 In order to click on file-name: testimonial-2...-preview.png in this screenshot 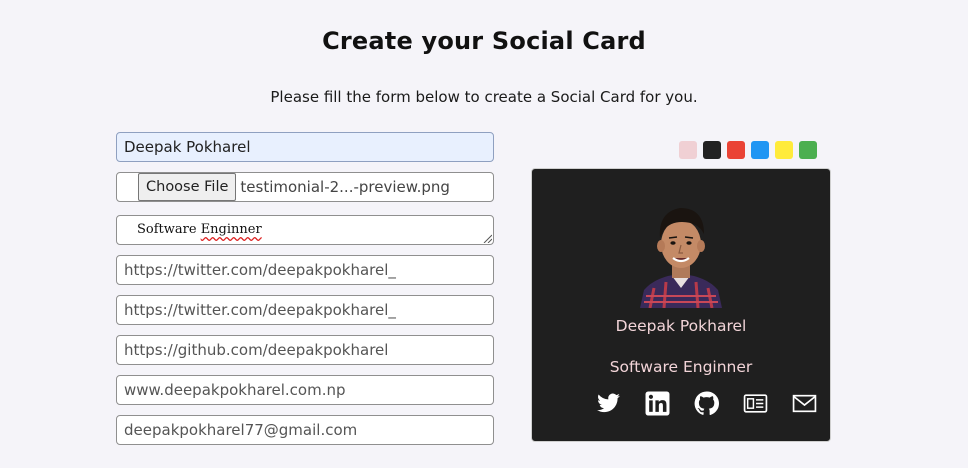, I will do `click(345, 187)`.